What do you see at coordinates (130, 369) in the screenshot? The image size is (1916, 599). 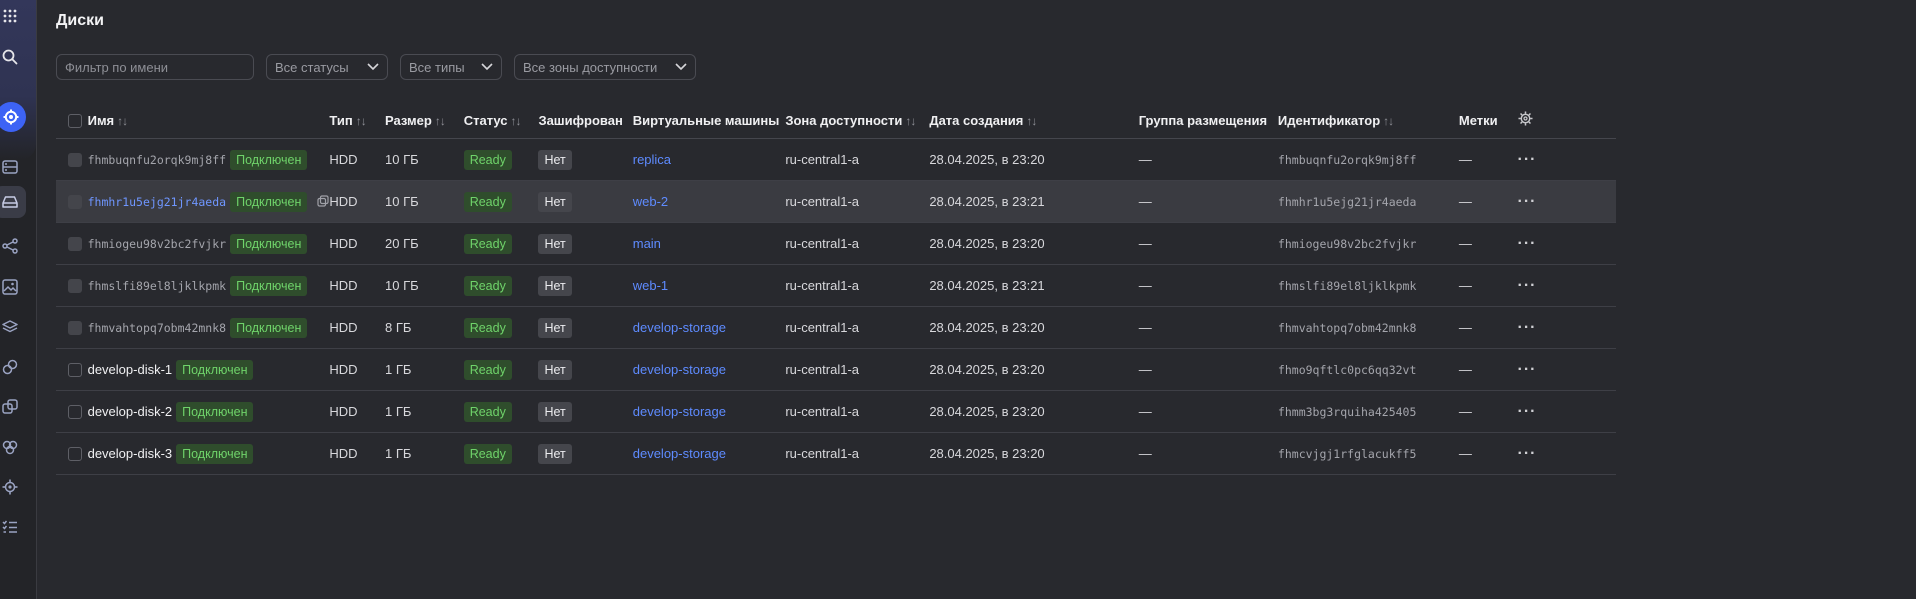 I see `disk-name: develop-disk-1` at bounding box center [130, 369].